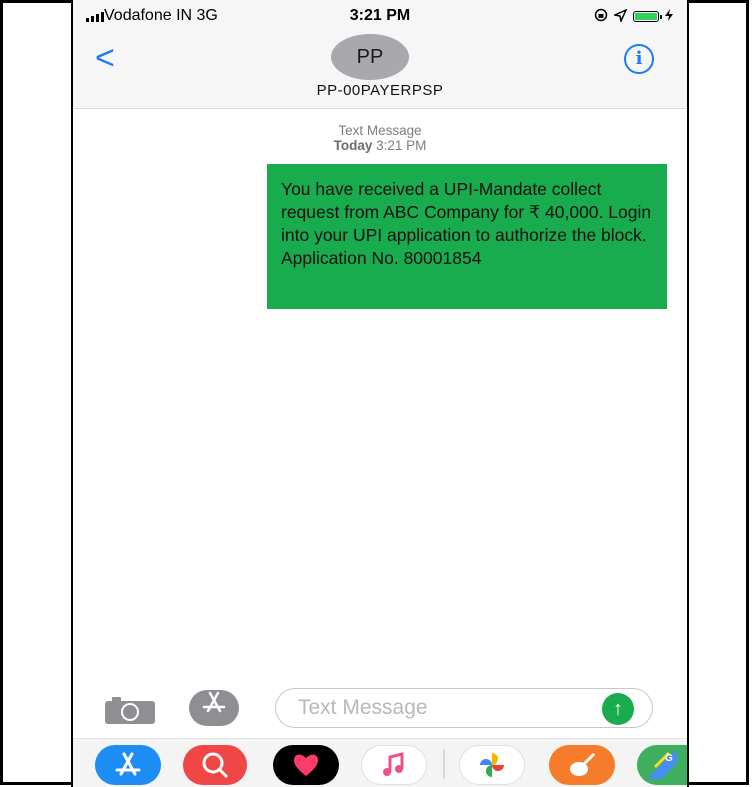 This screenshot has width=755, height=787. I want to click on garageband-icon, so click(582, 765).